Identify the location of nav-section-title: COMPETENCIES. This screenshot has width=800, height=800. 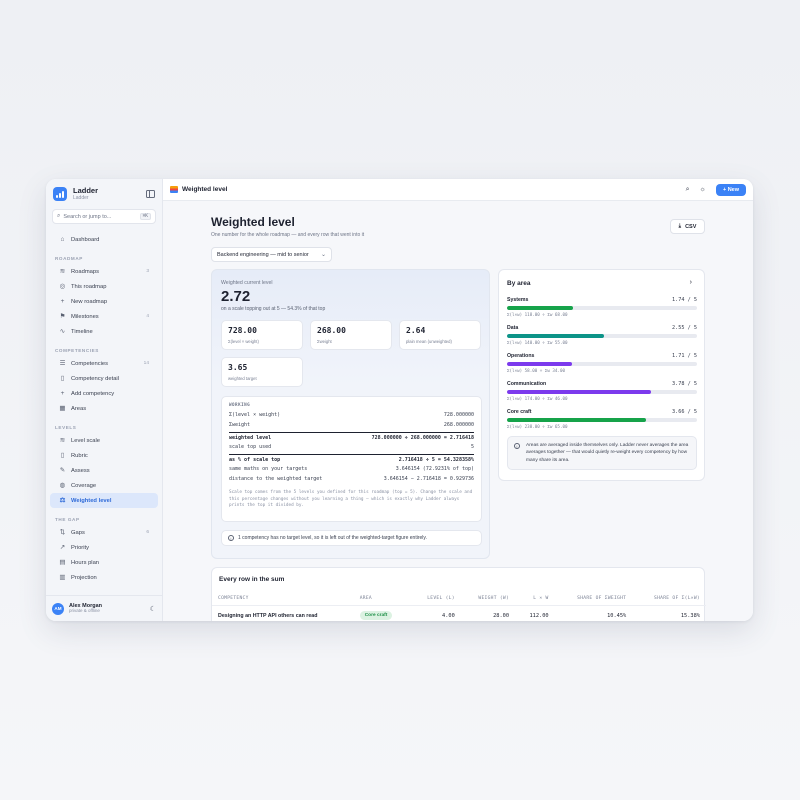
(77, 350).